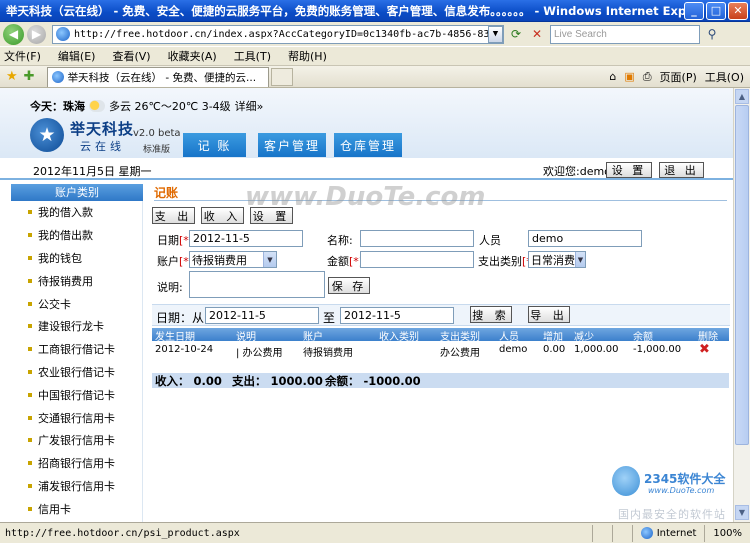 The height and width of the screenshot is (543, 750). I want to click on minimize-button: _, so click(694, 10).